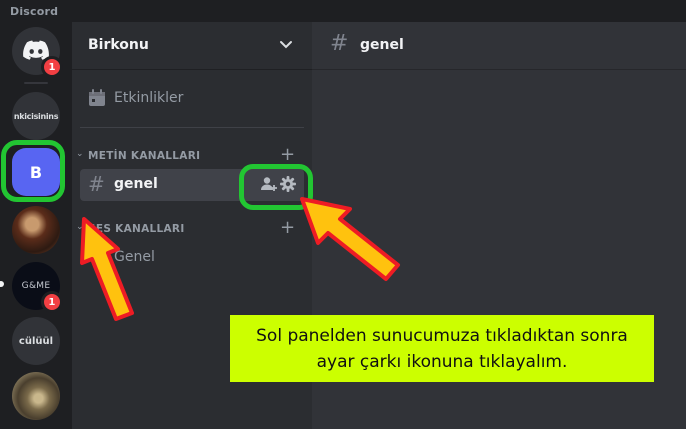 The height and width of the screenshot is (429, 686). What do you see at coordinates (36, 230) in the screenshot?
I see `server-photo-avatar` at bounding box center [36, 230].